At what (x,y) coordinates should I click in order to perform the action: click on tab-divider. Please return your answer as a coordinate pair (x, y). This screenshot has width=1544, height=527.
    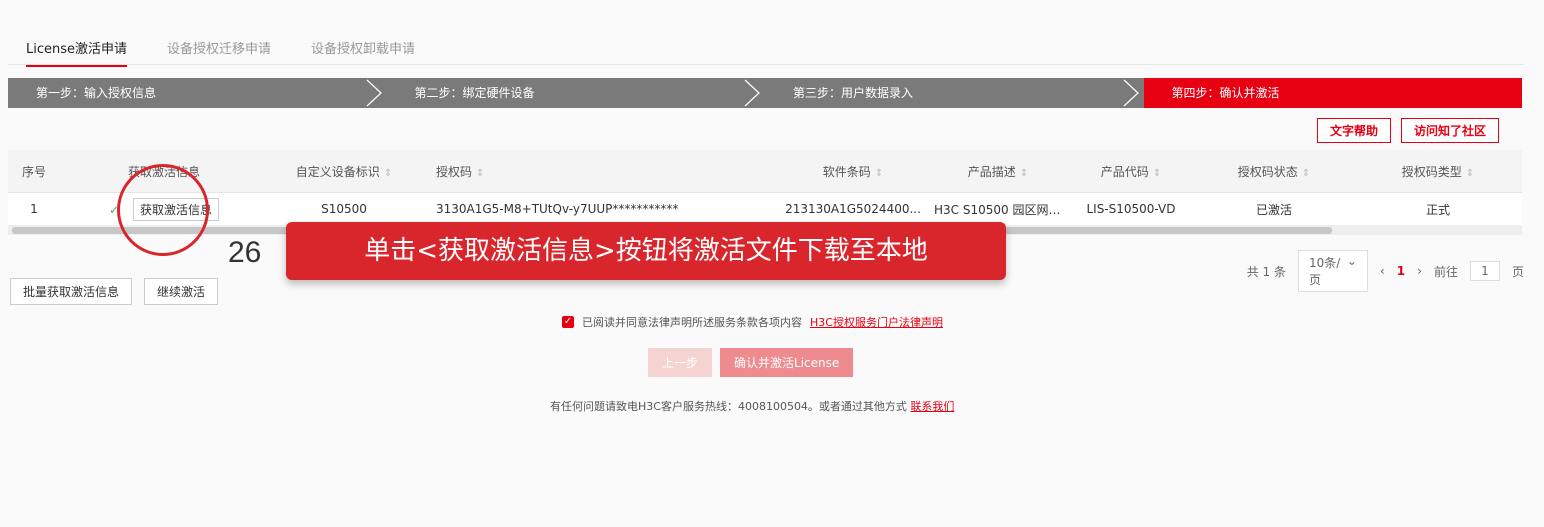
    Looking at the image, I should click on (766, 64).